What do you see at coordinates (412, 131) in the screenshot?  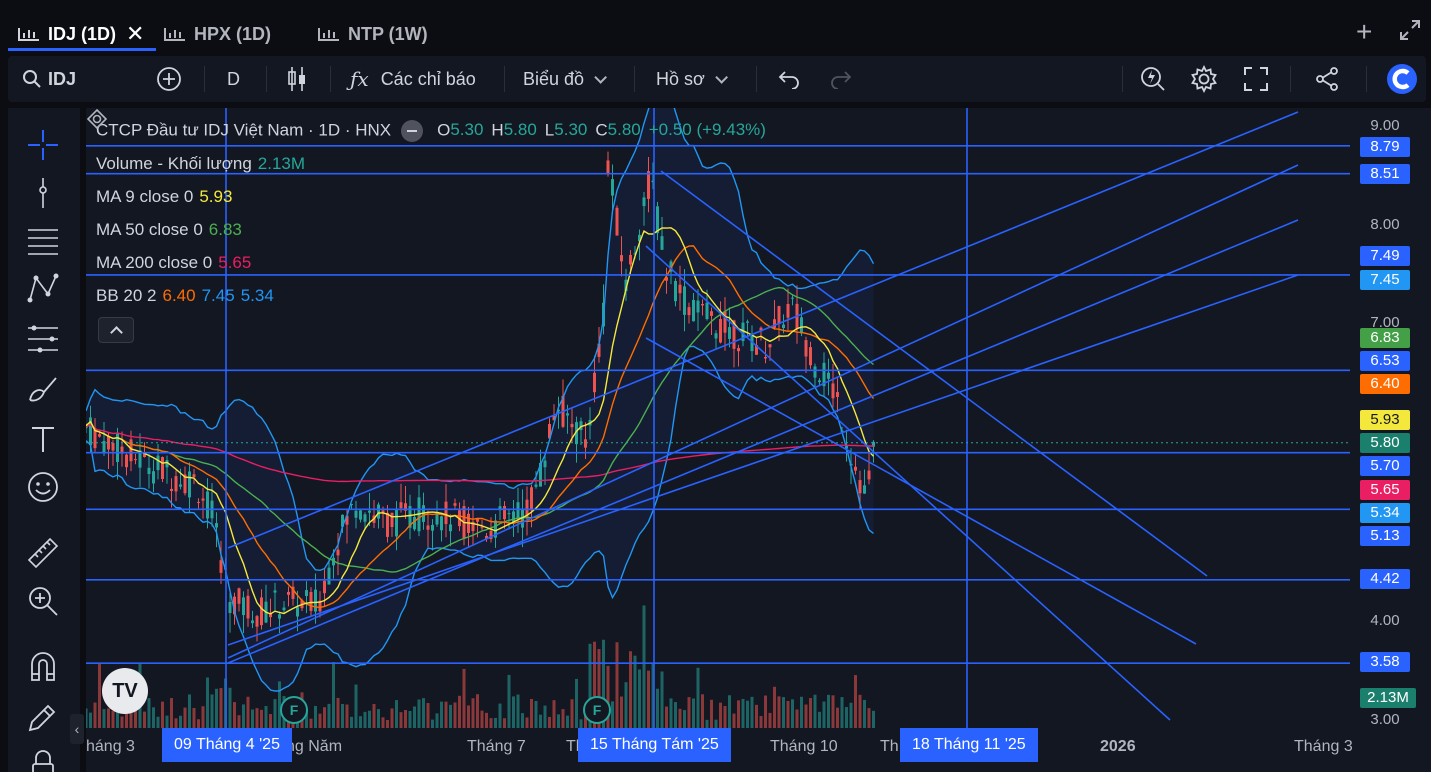 I see `minus-circle-icon` at bounding box center [412, 131].